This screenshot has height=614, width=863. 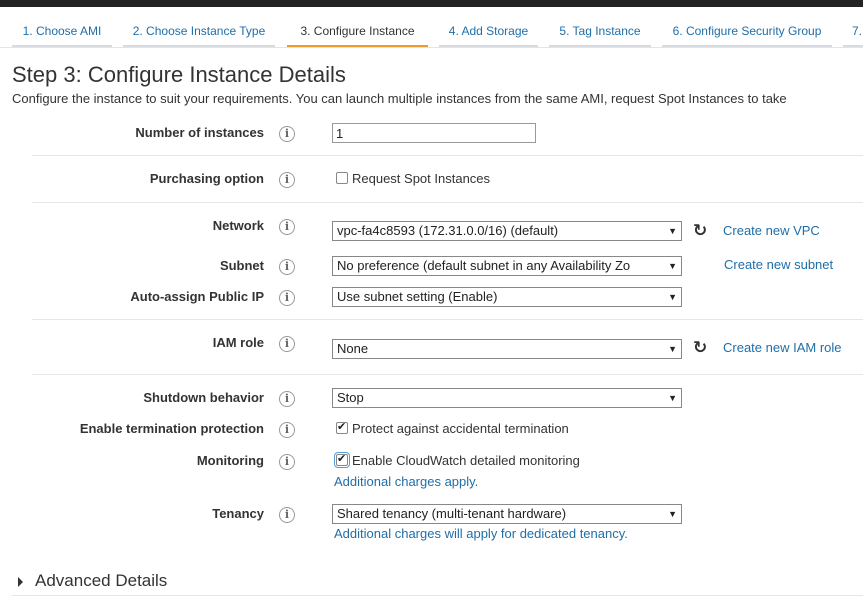 What do you see at coordinates (747, 30) in the screenshot?
I see `tab-configure-security-group: 6. Configure Security Group` at bounding box center [747, 30].